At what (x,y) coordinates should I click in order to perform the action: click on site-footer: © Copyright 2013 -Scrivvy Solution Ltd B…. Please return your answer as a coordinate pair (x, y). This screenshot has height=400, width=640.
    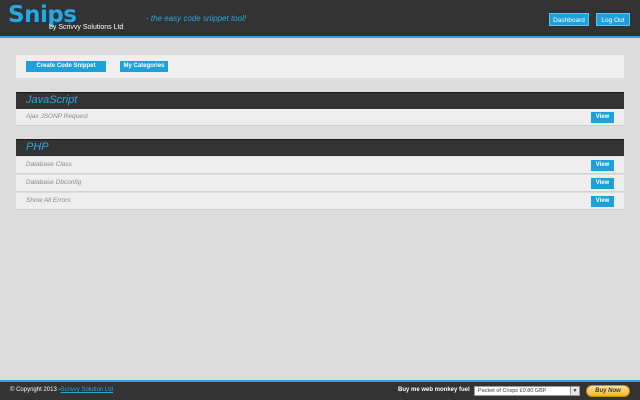
    Looking at the image, I should click on (320, 390).